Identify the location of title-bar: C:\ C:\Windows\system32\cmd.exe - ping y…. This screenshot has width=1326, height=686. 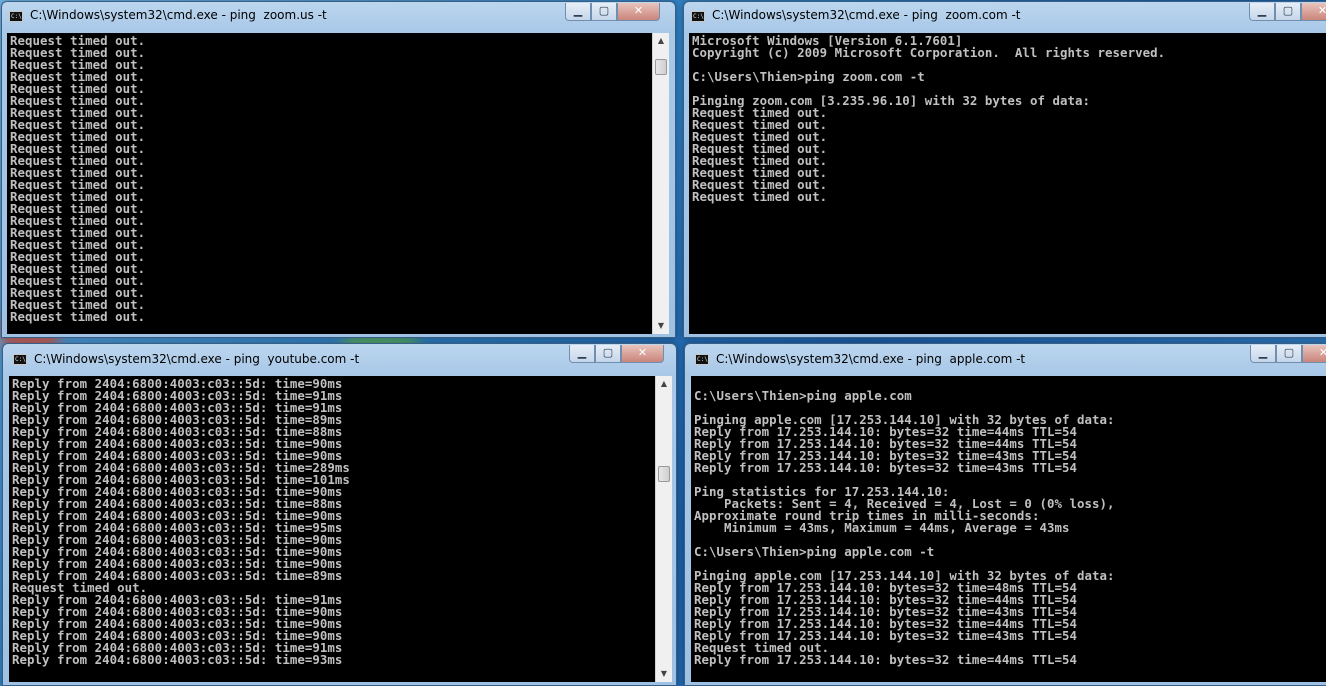
(339, 359).